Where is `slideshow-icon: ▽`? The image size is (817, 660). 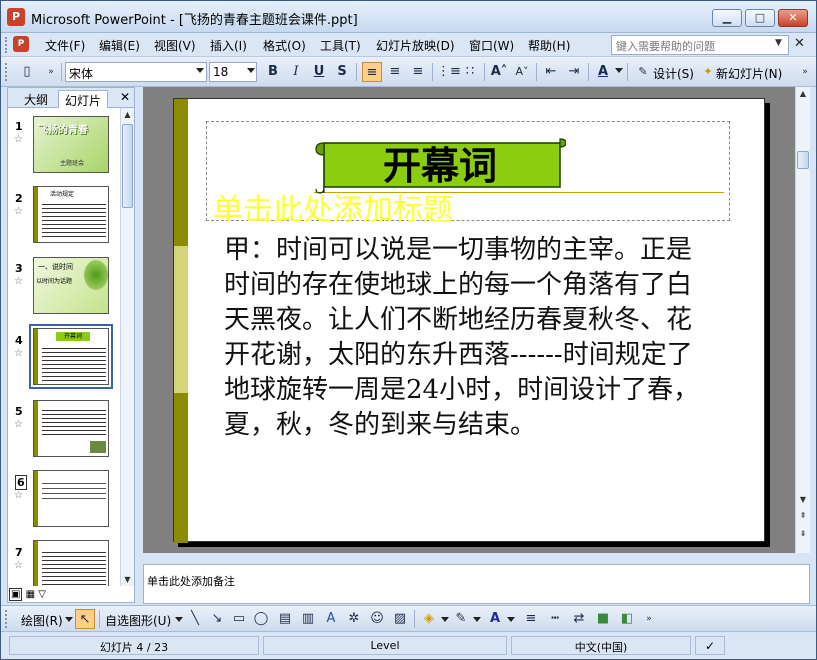
slideshow-icon: ▽ is located at coordinates (42, 594).